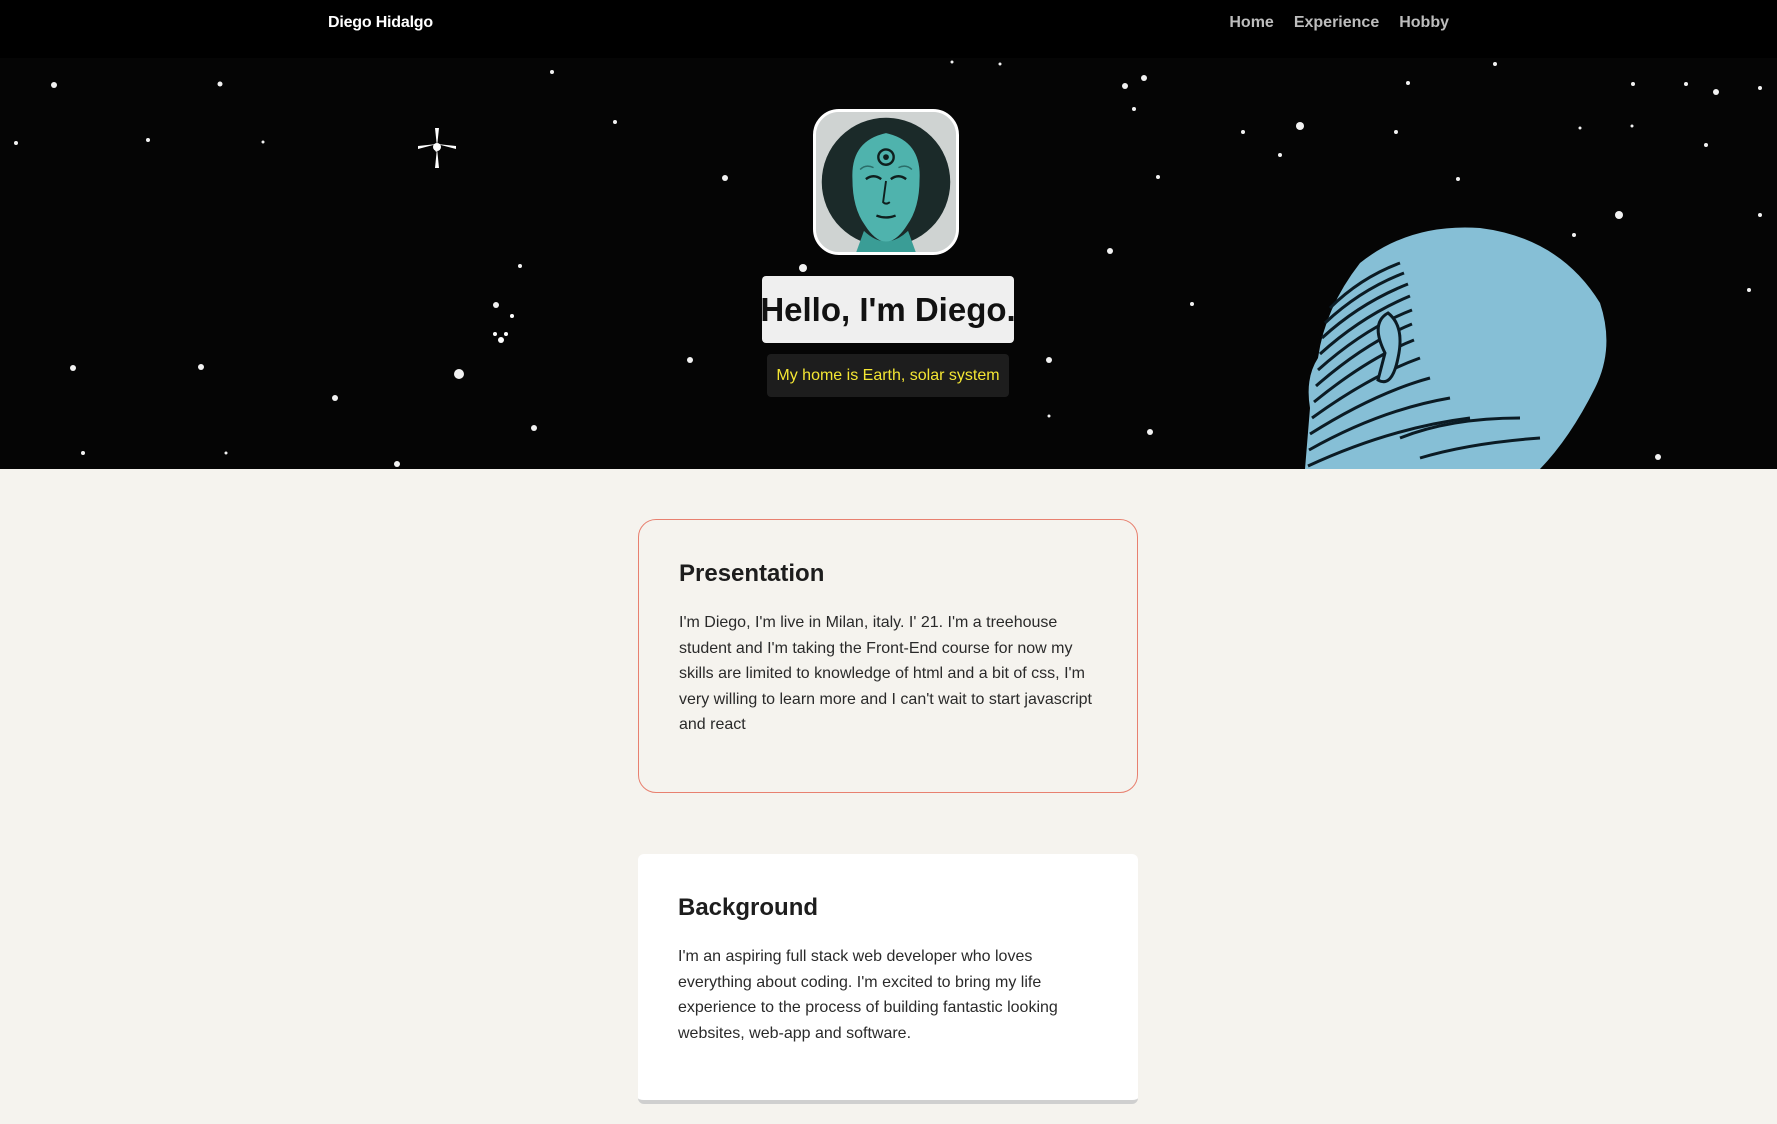 The width and height of the screenshot is (1777, 1124). What do you see at coordinates (380, 23) in the screenshot?
I see `brand-link: Diego Hidalgo` at bounding box center [380, 23].